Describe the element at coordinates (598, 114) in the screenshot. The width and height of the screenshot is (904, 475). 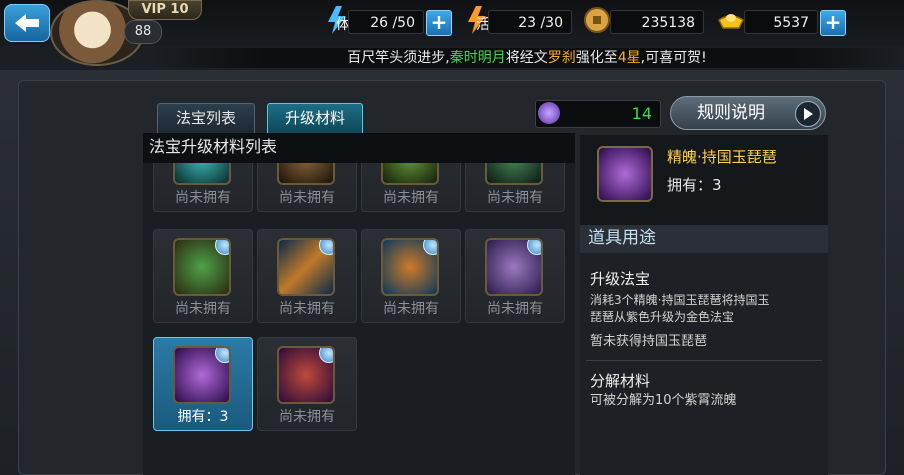
I see `material-currency: 14` at that location.